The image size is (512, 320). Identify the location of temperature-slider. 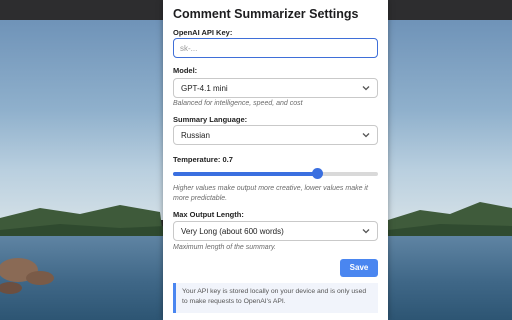
(275, 174).